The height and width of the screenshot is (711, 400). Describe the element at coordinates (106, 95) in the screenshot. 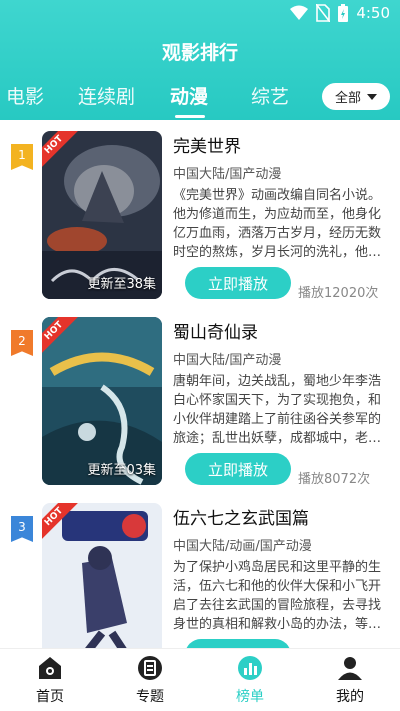

I see `tab-series: 连续剧` at that location.